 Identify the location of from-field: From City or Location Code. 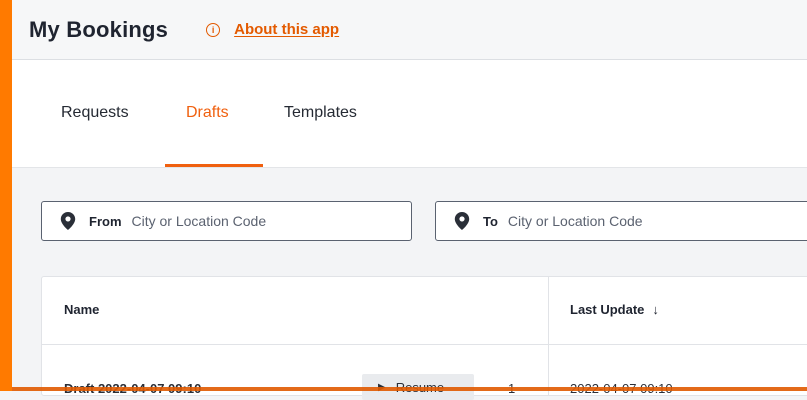
(226, 221).